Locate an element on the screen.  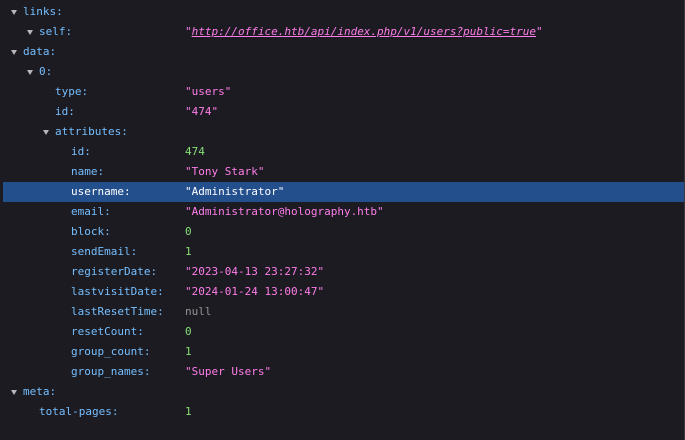
json-key: sendEmail: is located at coordinates (104, 251).